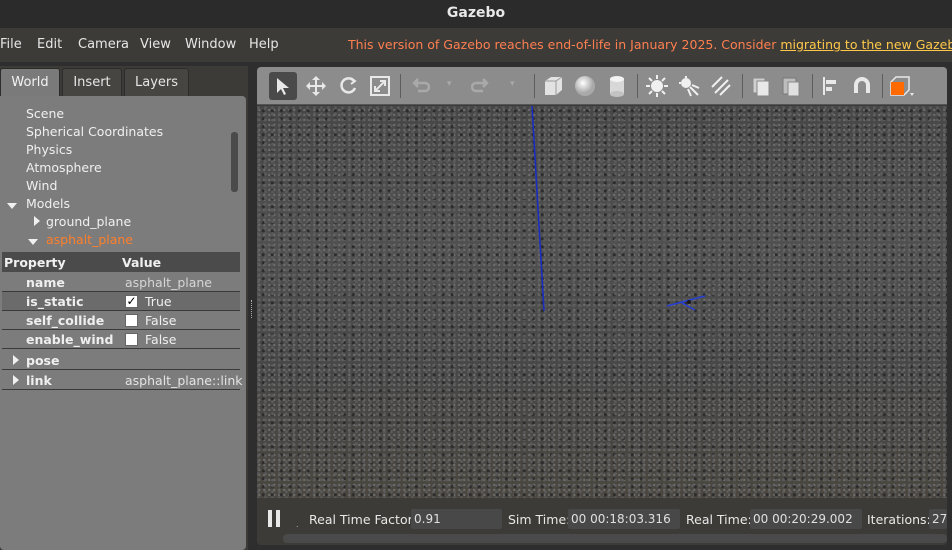 The image size is (952, 550). I want to click on iterations-label: Iterations:, so click(899, 519).